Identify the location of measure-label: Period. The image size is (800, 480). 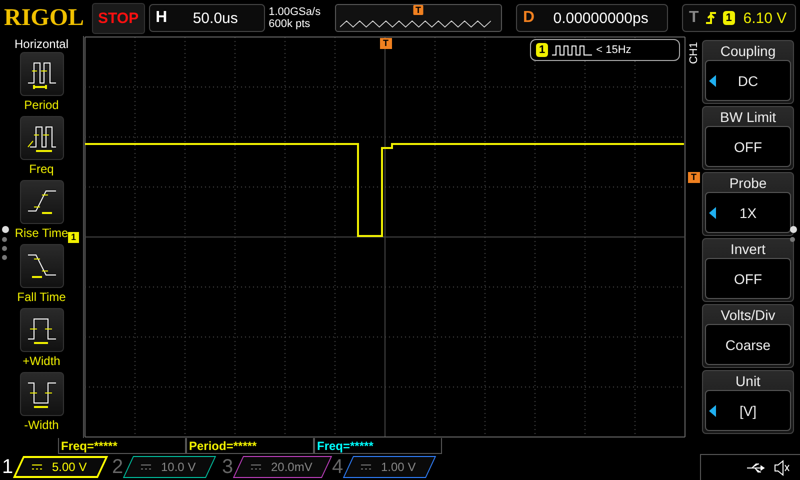
(41, 105).